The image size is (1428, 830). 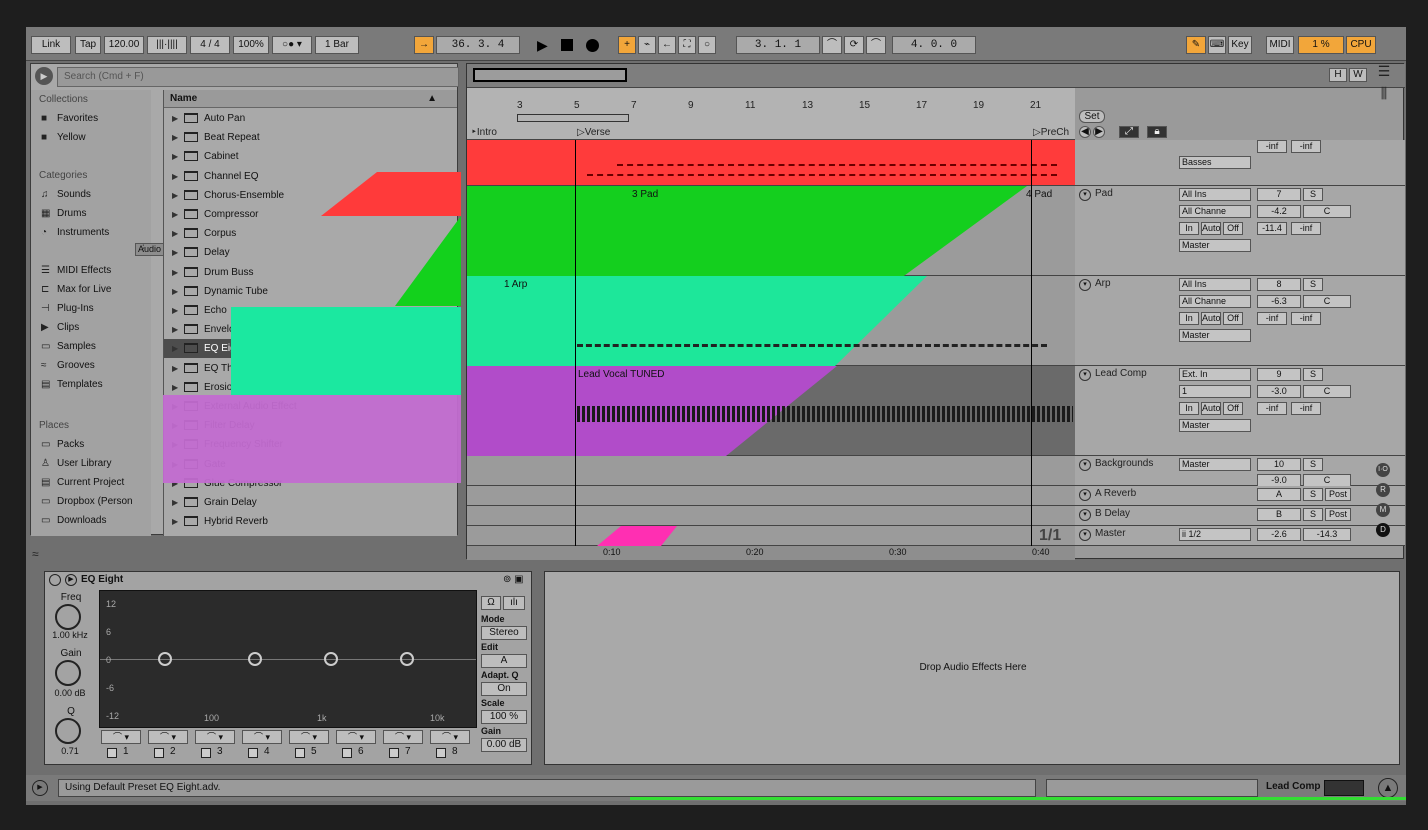 What do you see at coordinates (124, 45) in the screenshot?
I see `tempo-field: 120.00` at bounding box center [124, 45].